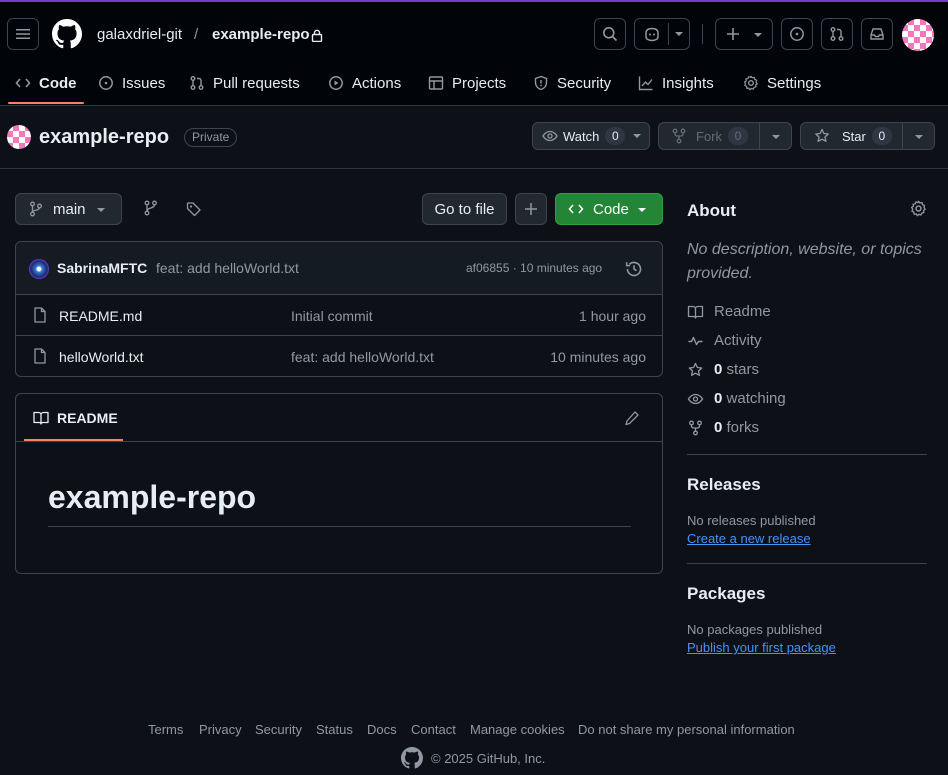  What do you see at coordinates (46, 103) in the screenshot?
I see `active-tab-indicator` at bounding box center [46, 103].